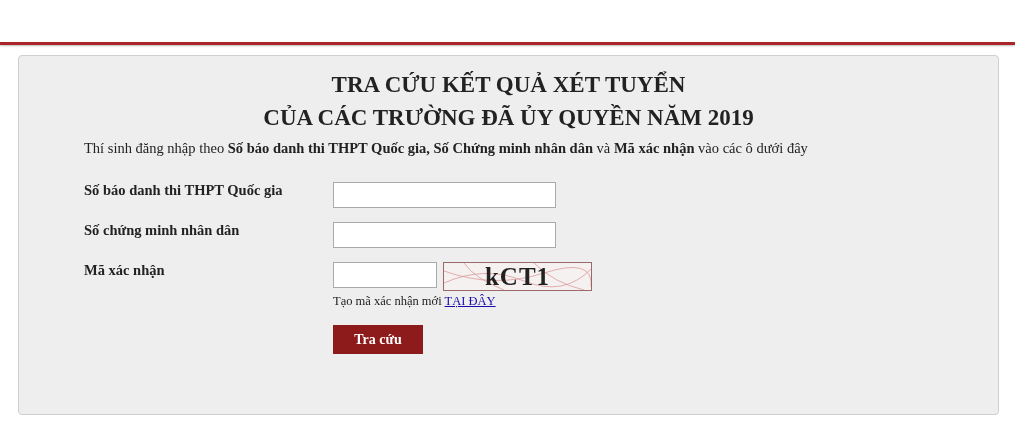 This screenshot has height=429, width=1015. Describe the element at coordinates (415, 301) in the screenshot. I see `hint-text: Tạo mã xác nhận mới TẠI ĐÂY` at that location.